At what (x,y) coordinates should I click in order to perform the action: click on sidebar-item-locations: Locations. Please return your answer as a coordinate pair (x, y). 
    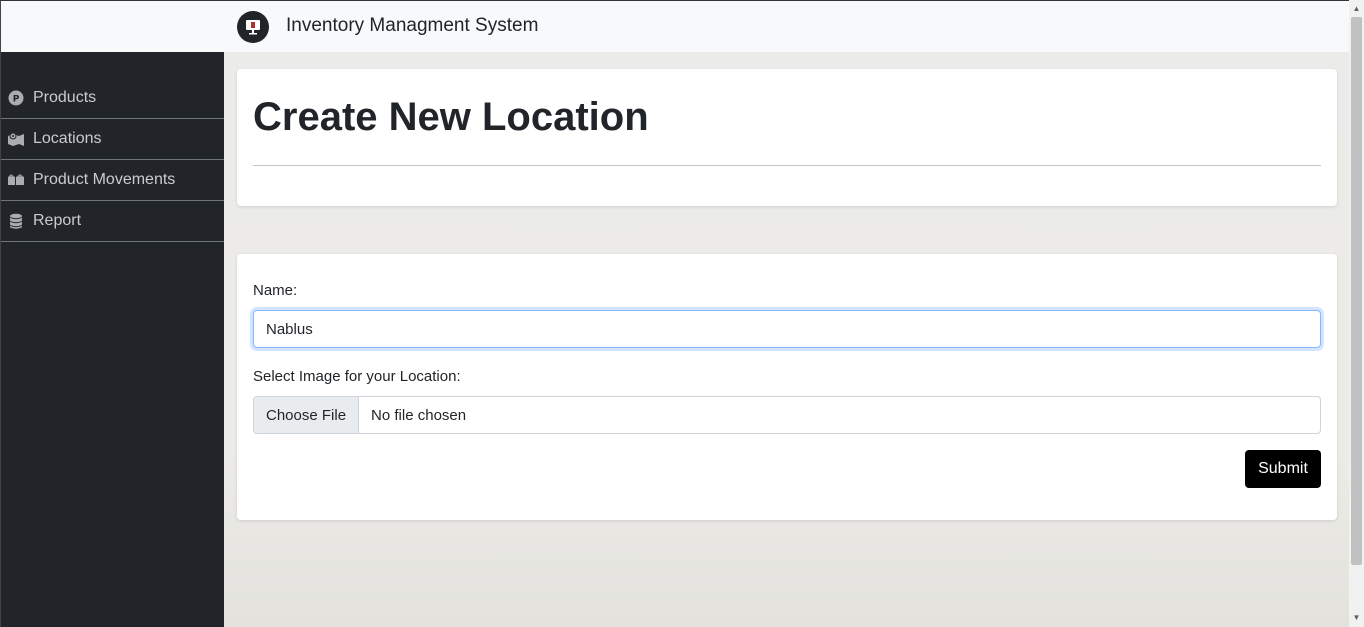
    Looking at the image, I should click on (112, 139).